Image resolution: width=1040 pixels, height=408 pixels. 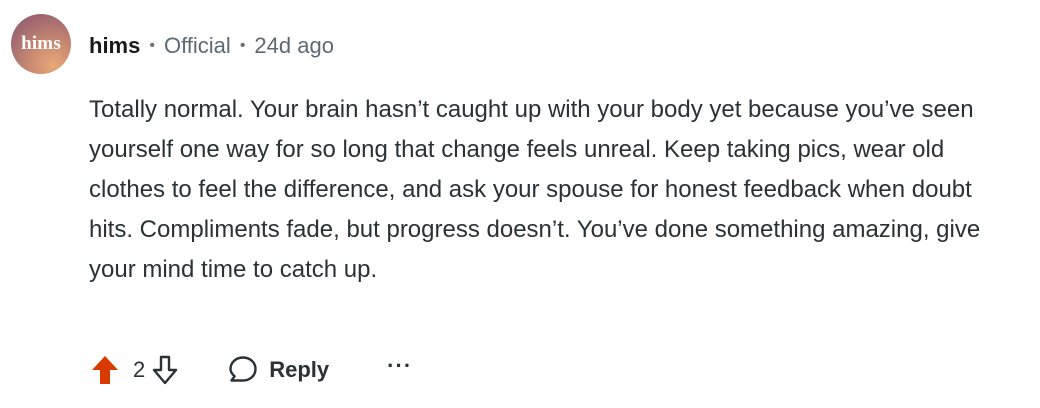 I want to click on arrow-up-icon, so click(x=105, y=370).